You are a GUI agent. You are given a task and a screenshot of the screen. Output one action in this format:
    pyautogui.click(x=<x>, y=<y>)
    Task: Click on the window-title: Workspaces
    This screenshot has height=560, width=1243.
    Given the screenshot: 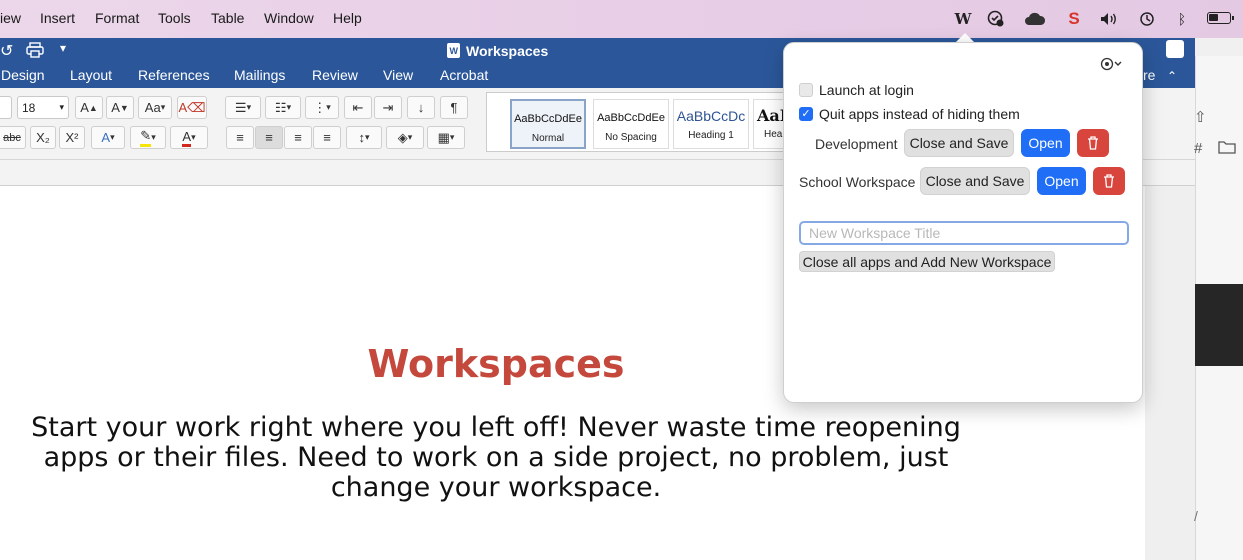 What is the action you would take?
    pyautogui.click(x=507, y=51)
    